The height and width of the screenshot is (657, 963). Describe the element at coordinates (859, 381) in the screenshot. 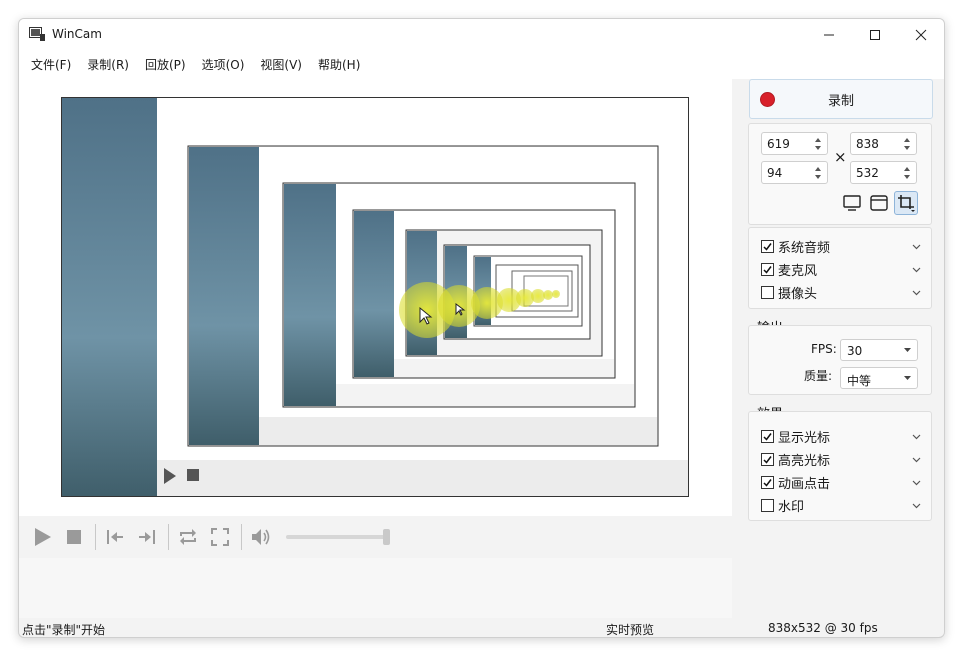

I see `quality-value: 中等` at that location.